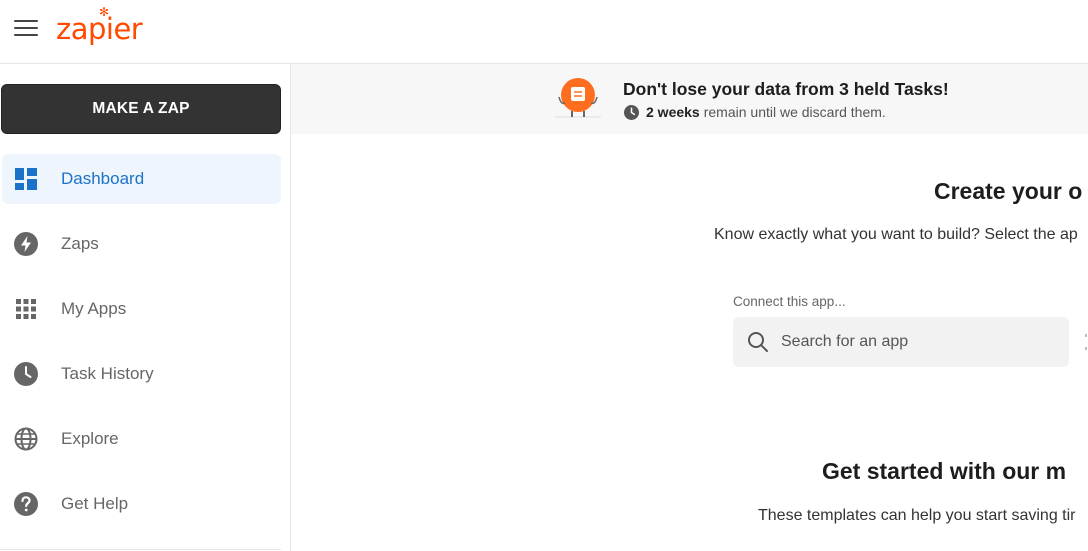  Describe the element at coordinates (673, 112) in the screenshot. I see `remaining-time: 2 weeks` at that location.